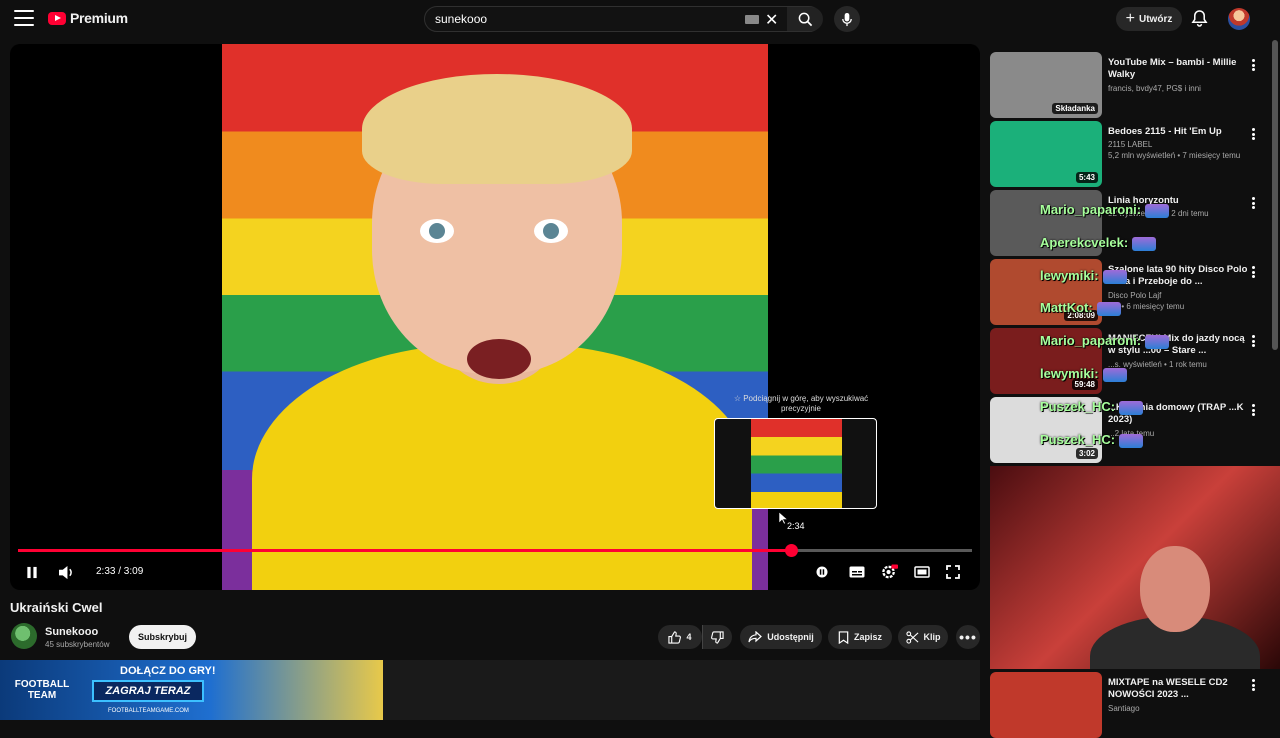 Image resolution: width=1280 pixels, height=738 pixels. Describe the element at coordinates (71, 632) in the screenshot. I see `channel-name: Sunekooo` at that location.